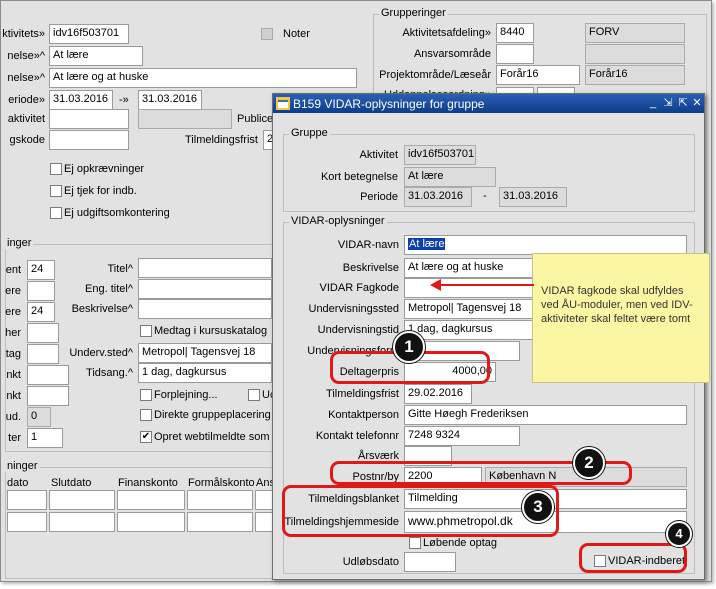  I want to click on bg-label-2: ere, so click(13, 312).